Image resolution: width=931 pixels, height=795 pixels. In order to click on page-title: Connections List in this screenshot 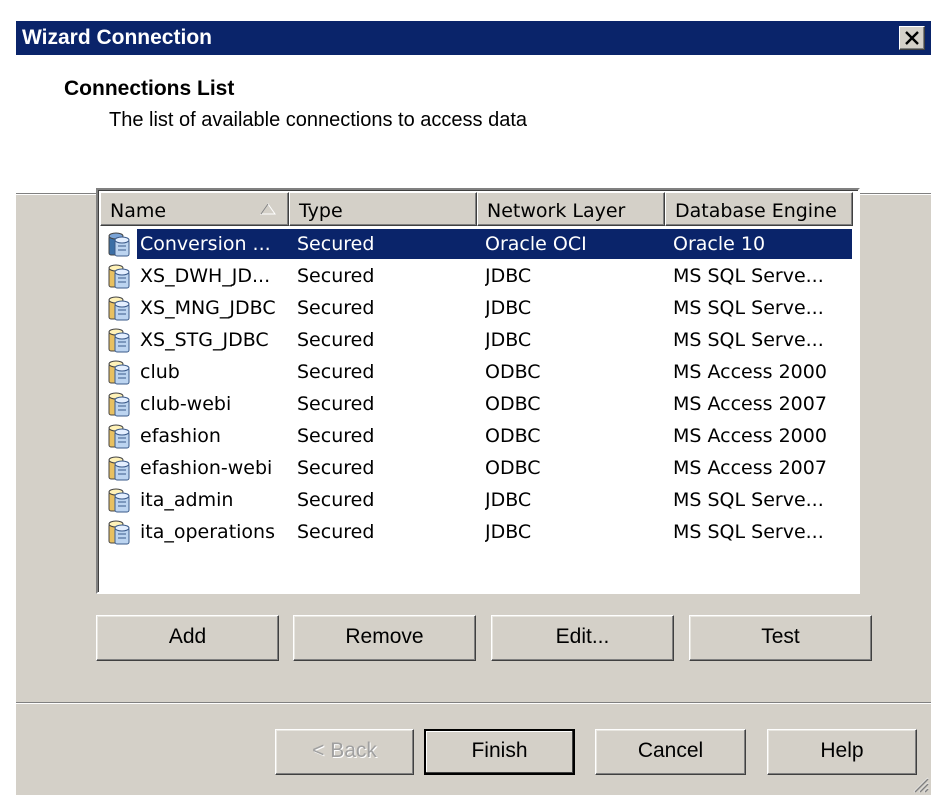, I will do `click(149, 88)`.